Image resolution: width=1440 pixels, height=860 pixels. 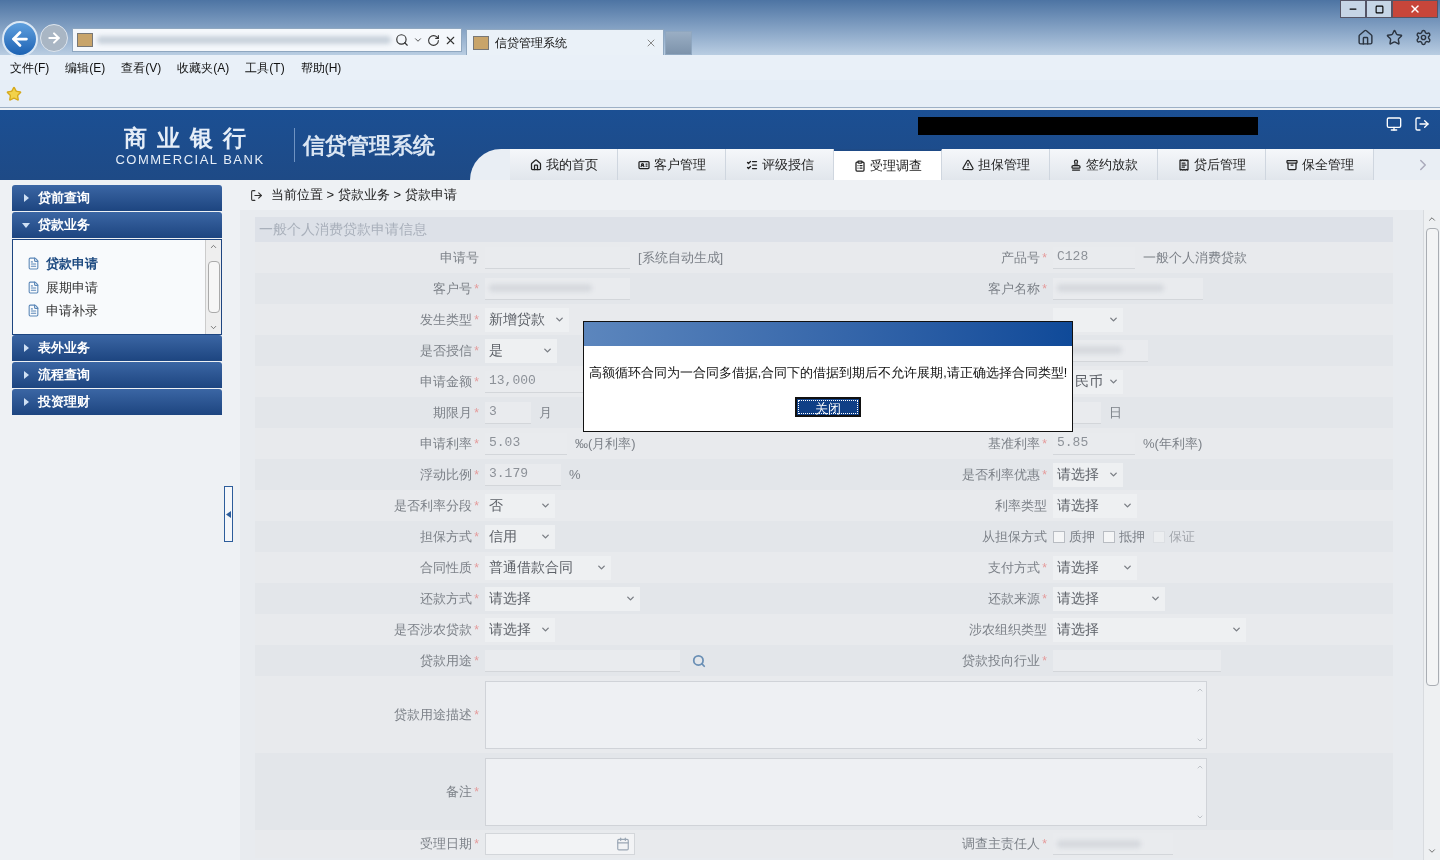 I want to click on monitor-icon, so click(x=1394, y=124).